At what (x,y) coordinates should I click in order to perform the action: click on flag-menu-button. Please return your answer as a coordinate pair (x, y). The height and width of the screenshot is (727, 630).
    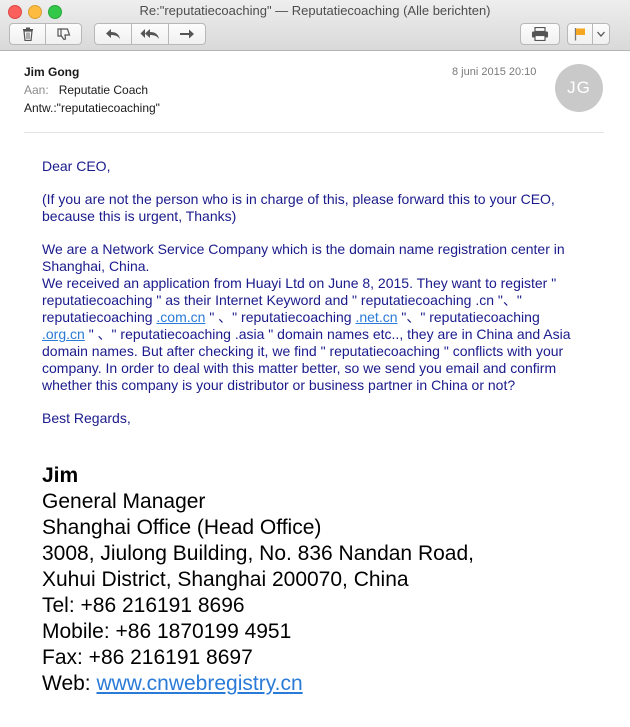
    Looking at the image, I should click on (601, 34).